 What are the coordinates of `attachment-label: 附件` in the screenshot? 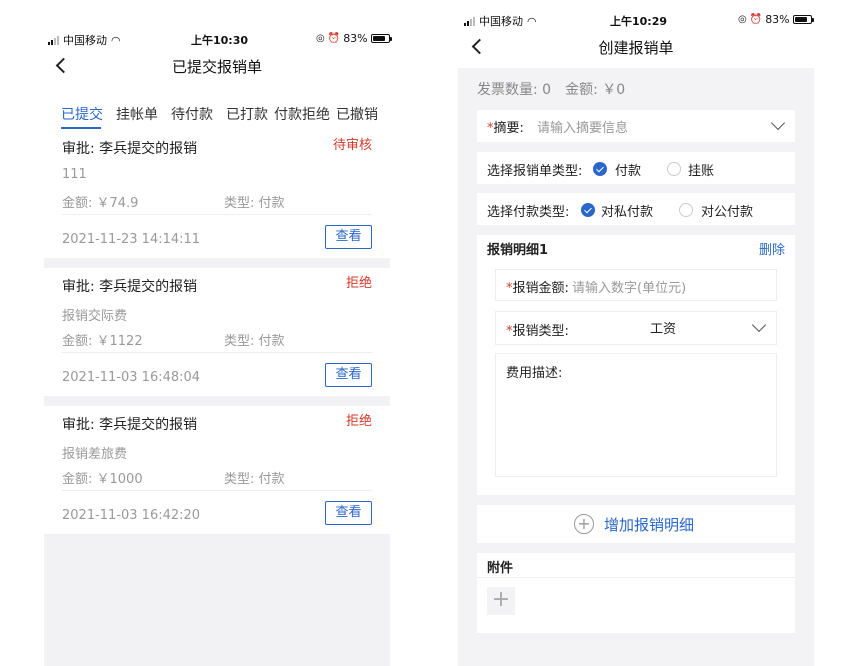 It's located at (500, 568).